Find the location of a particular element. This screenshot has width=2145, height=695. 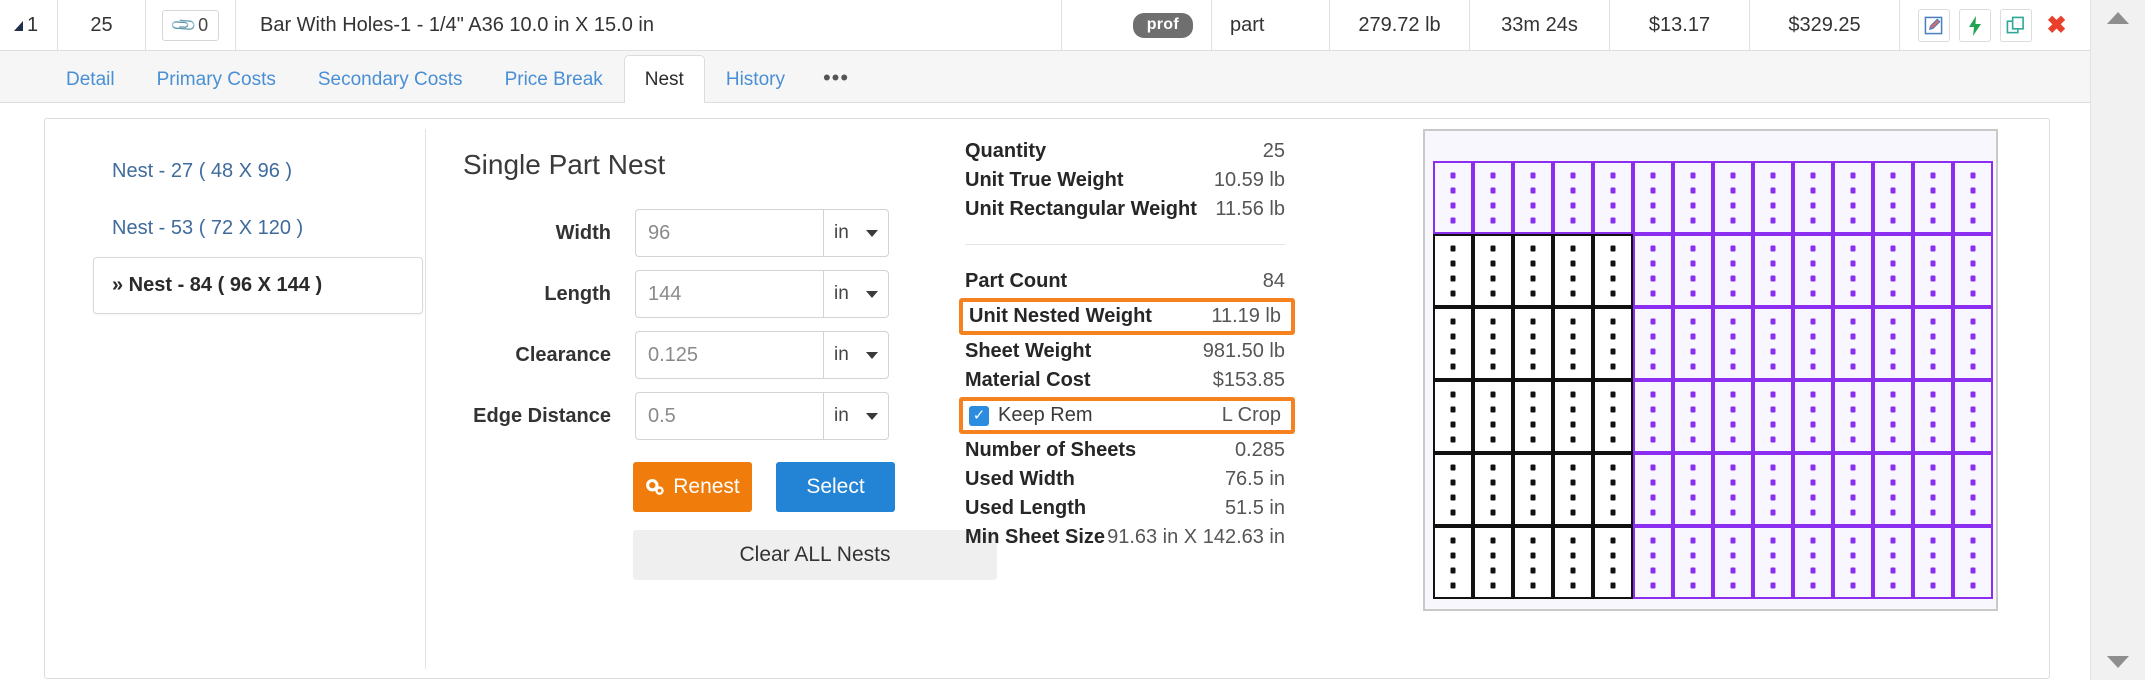

paperclip-icon: 📎 is located at coordinates (183, 25).